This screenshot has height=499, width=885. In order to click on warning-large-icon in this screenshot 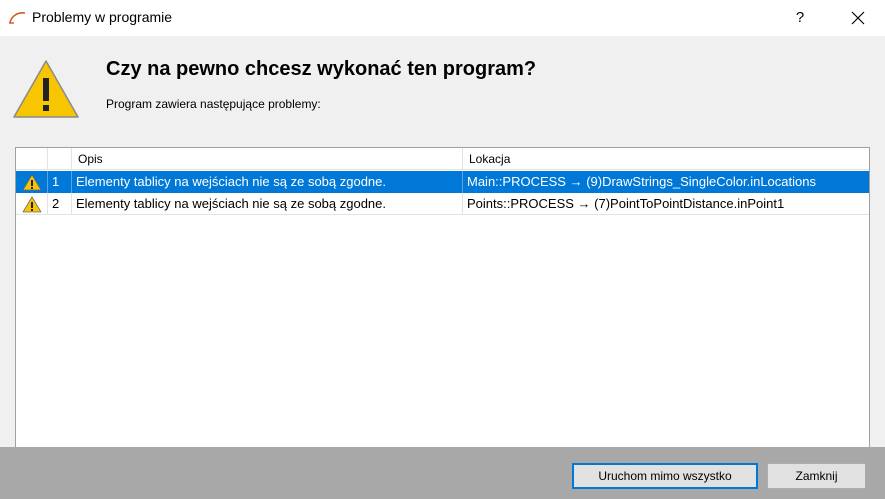, I will do `click(46, 89)`.